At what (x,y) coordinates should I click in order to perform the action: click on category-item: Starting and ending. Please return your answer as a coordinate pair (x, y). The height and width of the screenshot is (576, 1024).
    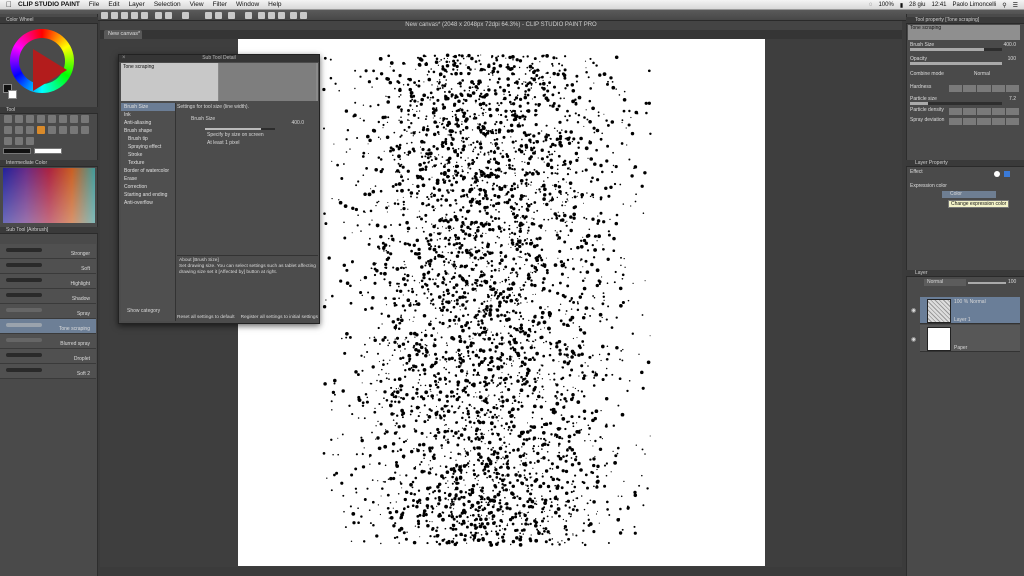
    Looking at the image, I should click on (148, 195).